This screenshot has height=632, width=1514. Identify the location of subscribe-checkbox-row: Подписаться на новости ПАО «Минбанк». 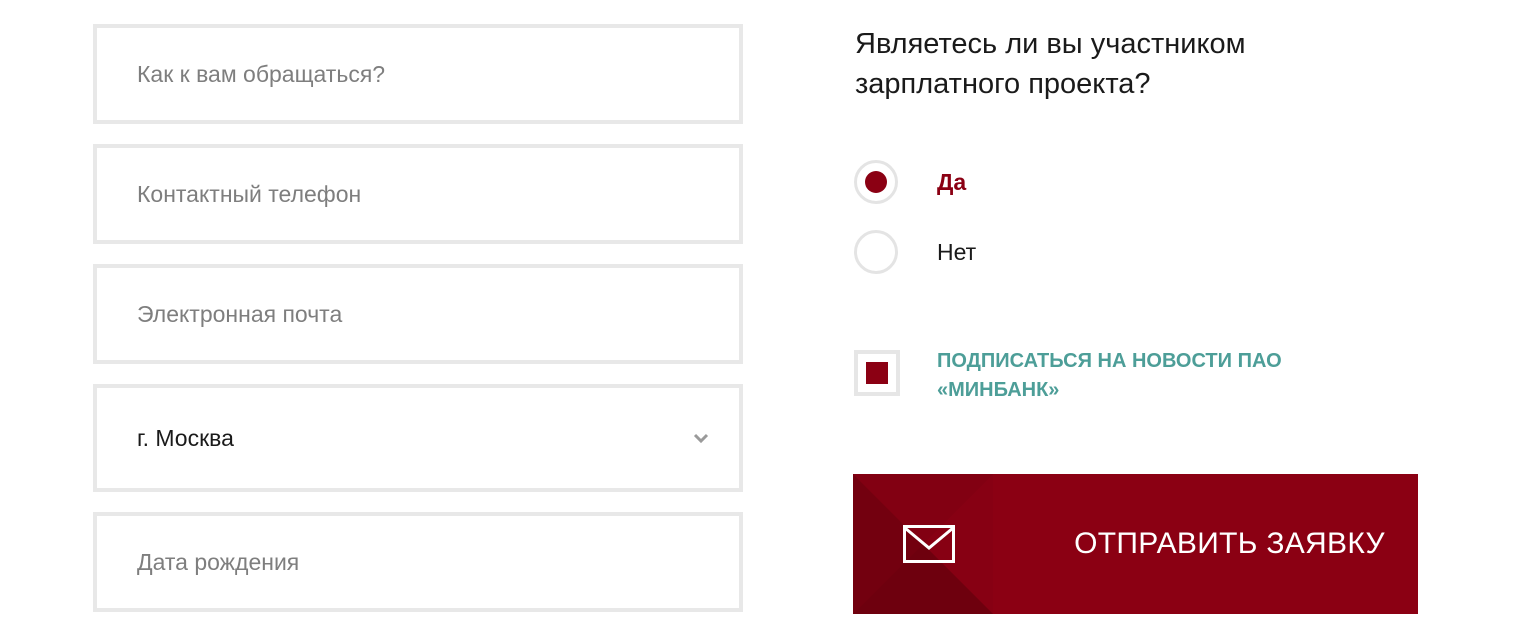
(1075, 377).